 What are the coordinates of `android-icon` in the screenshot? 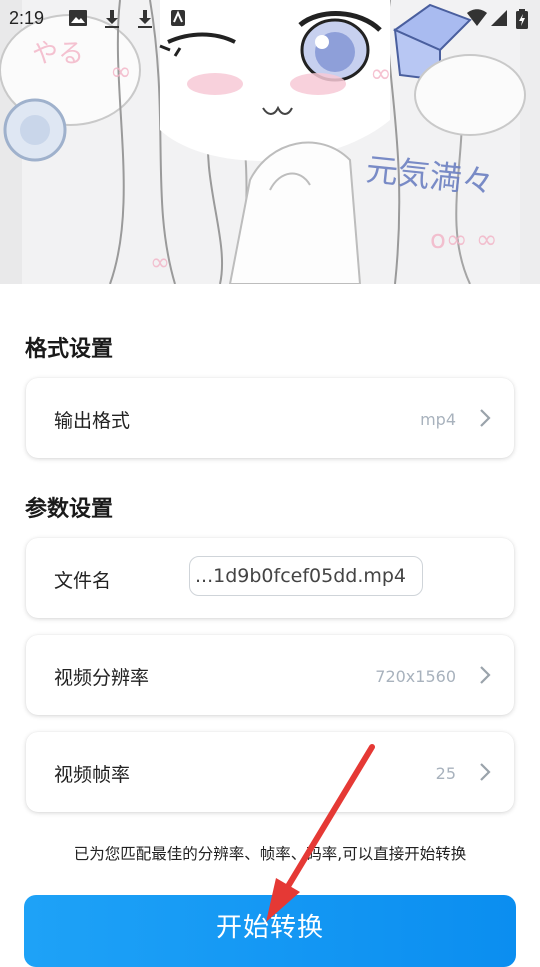 It's located at (178, 18).